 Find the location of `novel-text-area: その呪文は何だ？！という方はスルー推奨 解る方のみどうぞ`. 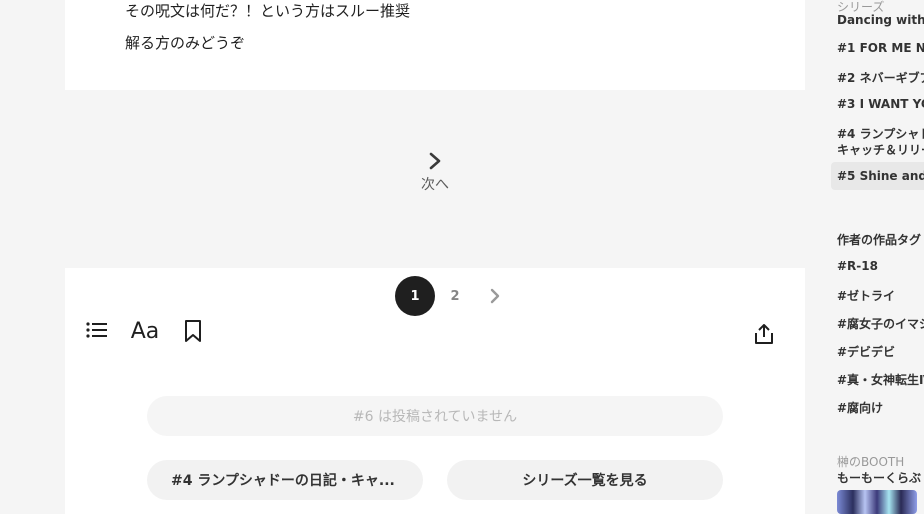

novel-text-area: その呪文は何だ？！という方はスルー推奨 解る方のみどうぞ is located at coordinates (435, 45).